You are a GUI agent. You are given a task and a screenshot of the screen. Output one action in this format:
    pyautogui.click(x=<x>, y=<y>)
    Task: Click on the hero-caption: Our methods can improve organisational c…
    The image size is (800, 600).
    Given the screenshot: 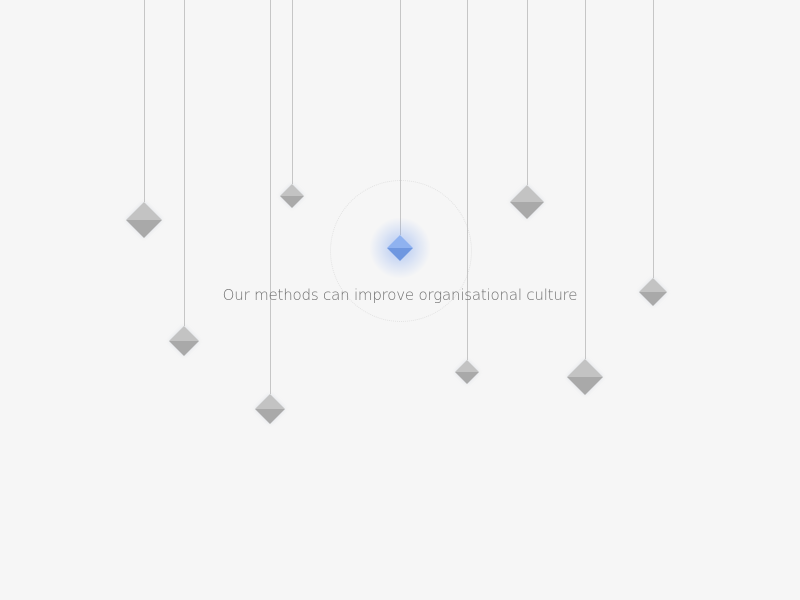 What is the action you would take?
    pyautogui.click(x=400, y=295)
    